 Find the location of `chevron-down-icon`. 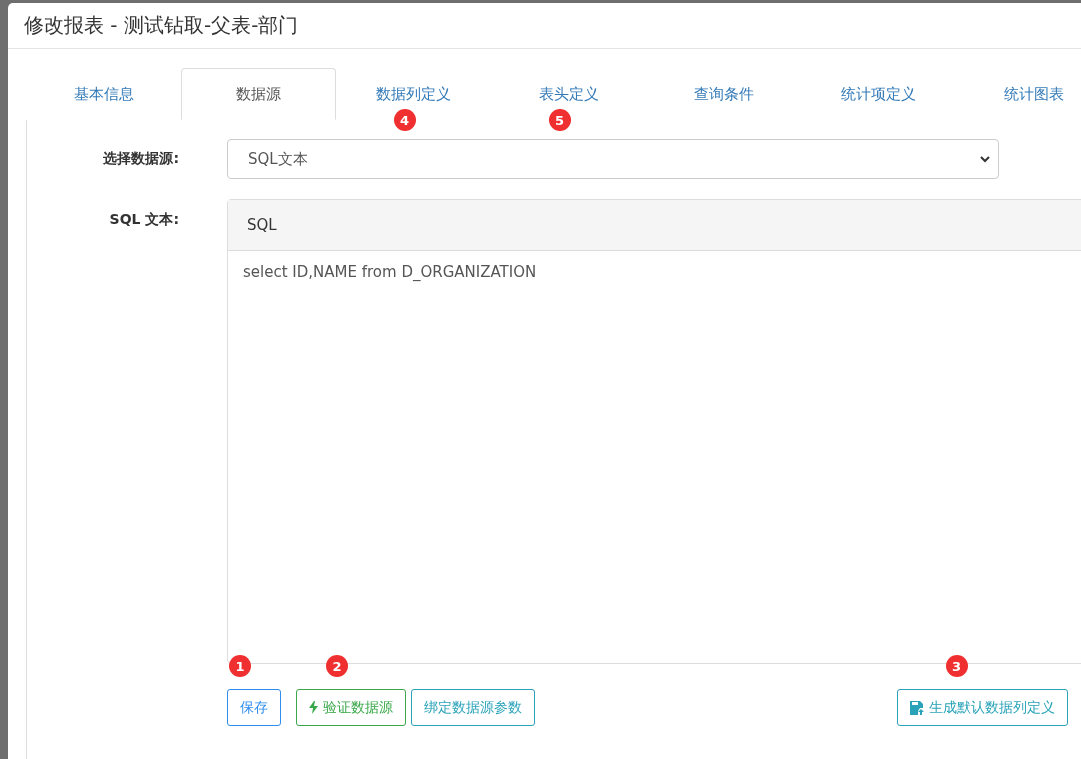

chevron-down-icon is located at coordinates (985, 159).